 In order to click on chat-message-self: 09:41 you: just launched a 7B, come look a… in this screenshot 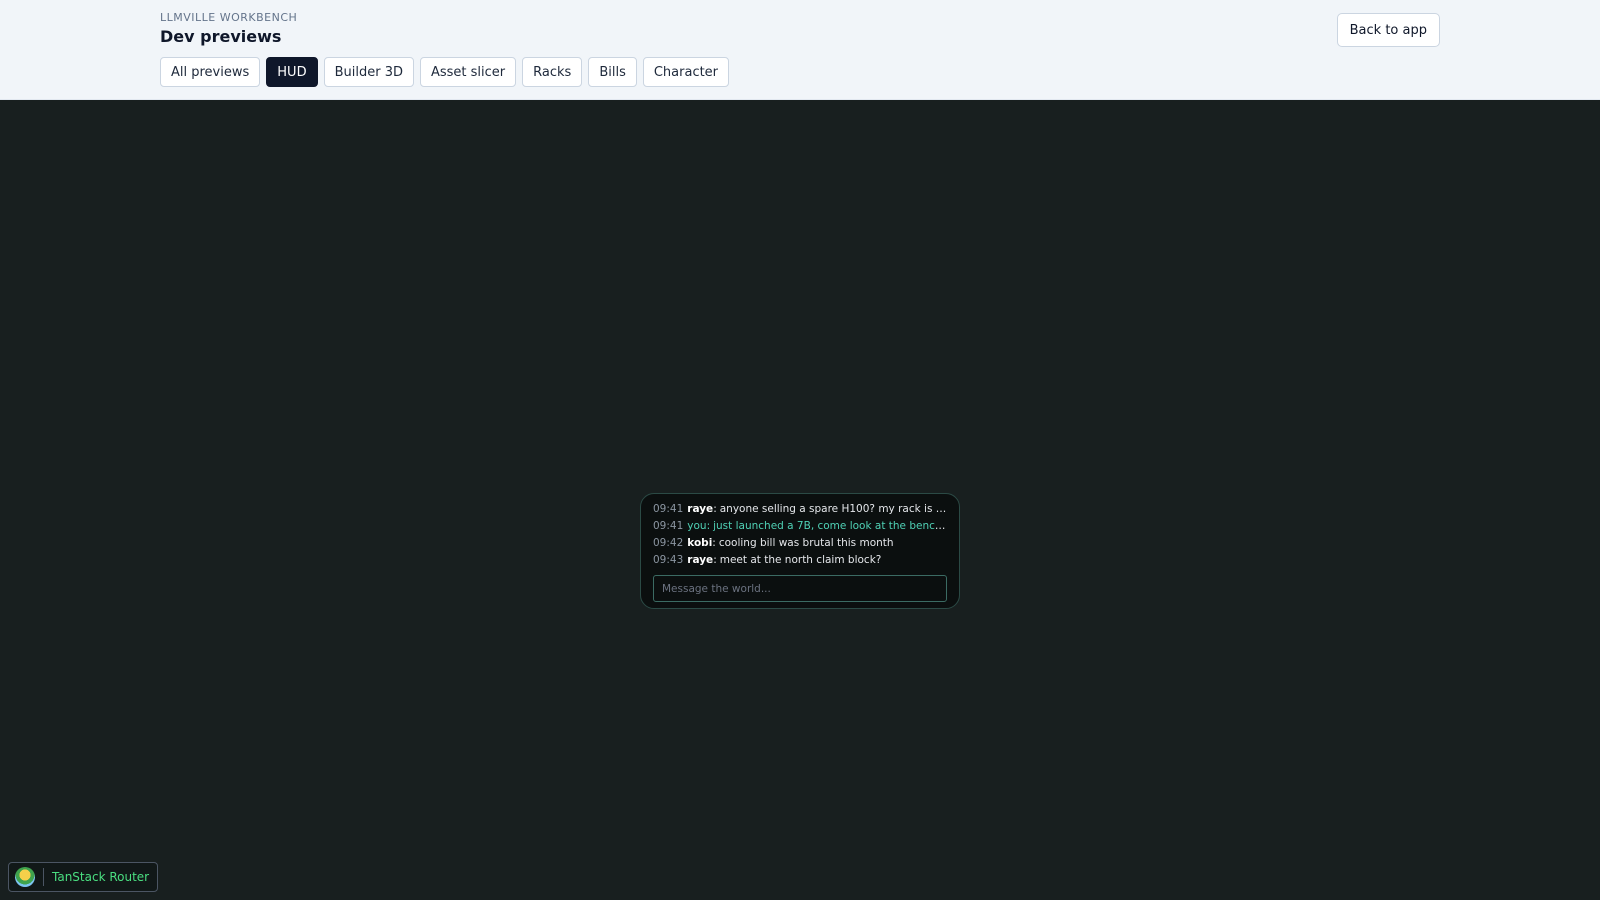, I will do `click(800, 526)`.